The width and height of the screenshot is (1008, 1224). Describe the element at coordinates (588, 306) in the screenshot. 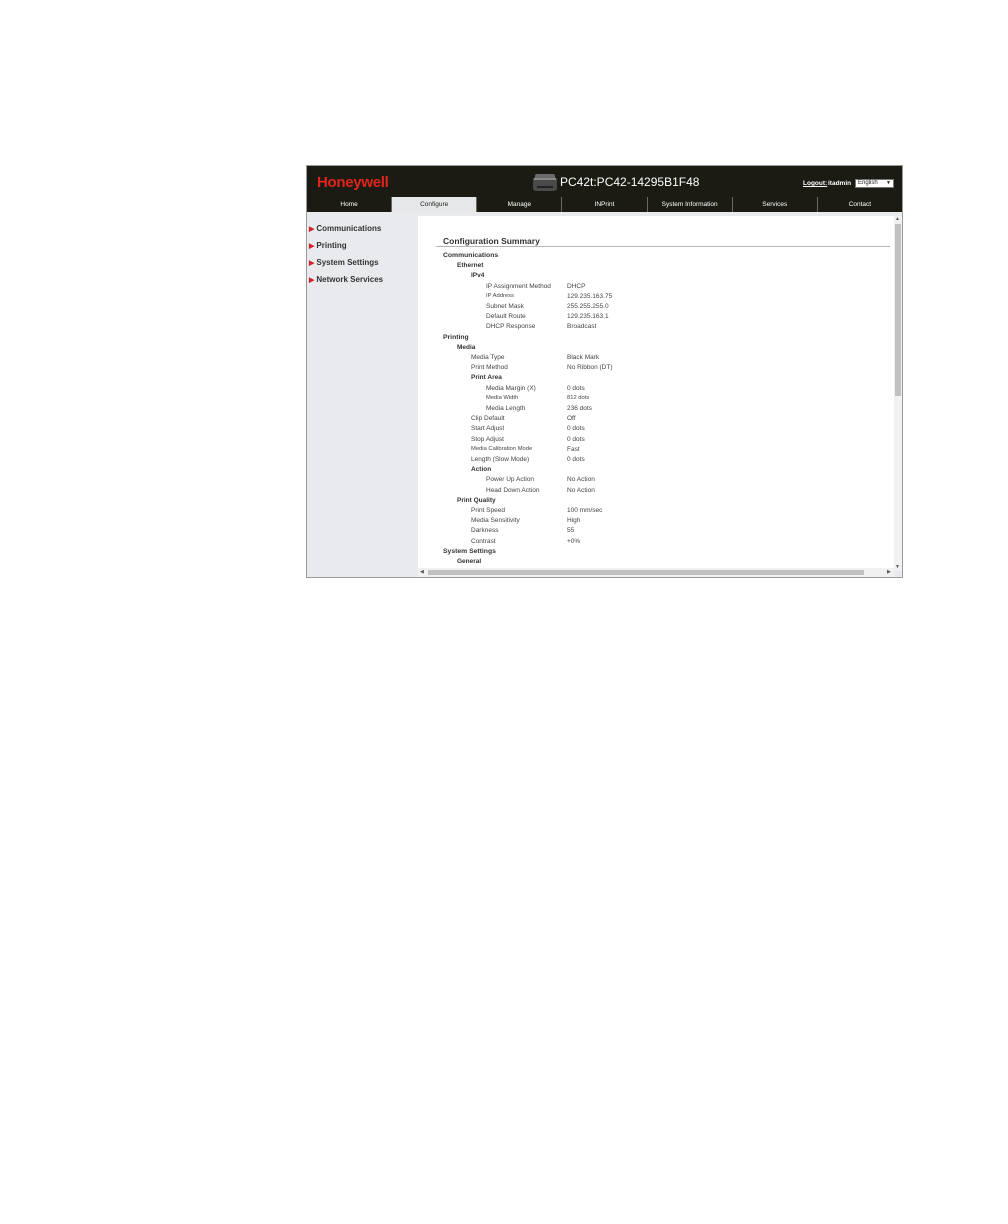

I see `setting-value: 255.255.255.0` at that location.